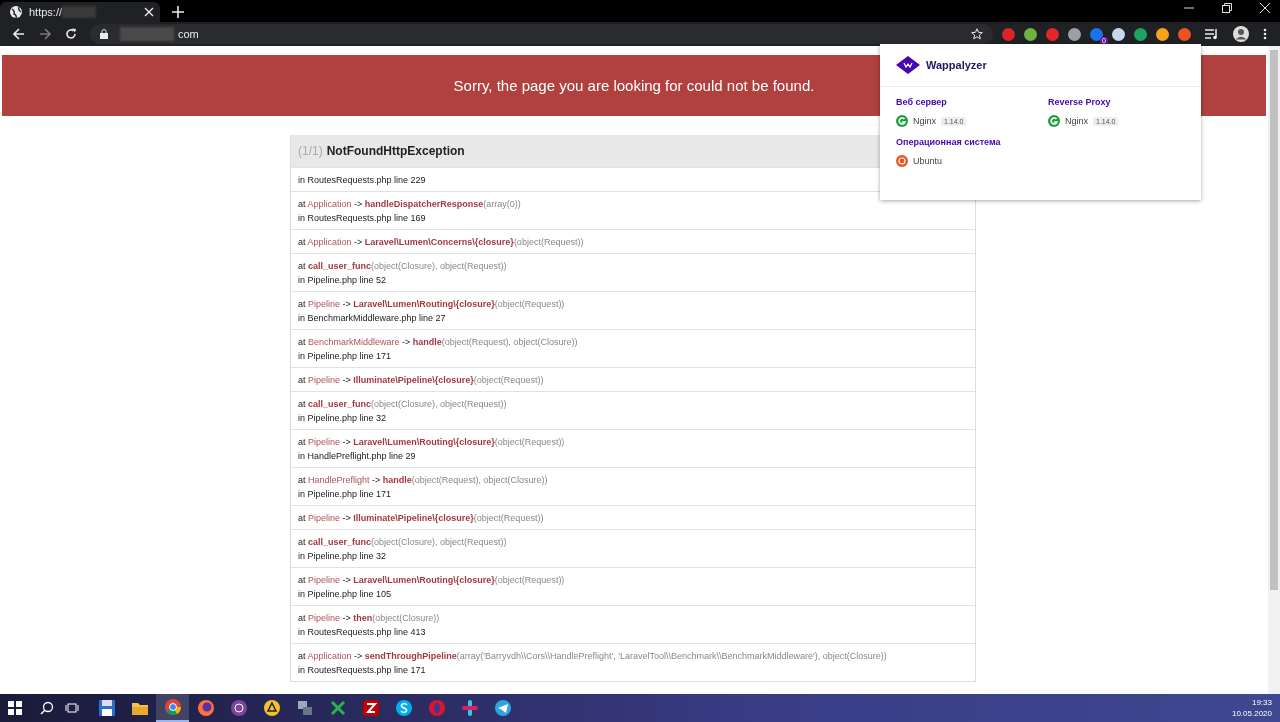 Image resolution: width=1280 pixels, height=722 pixels. I want to click on slack-icon, so click(469, 708).